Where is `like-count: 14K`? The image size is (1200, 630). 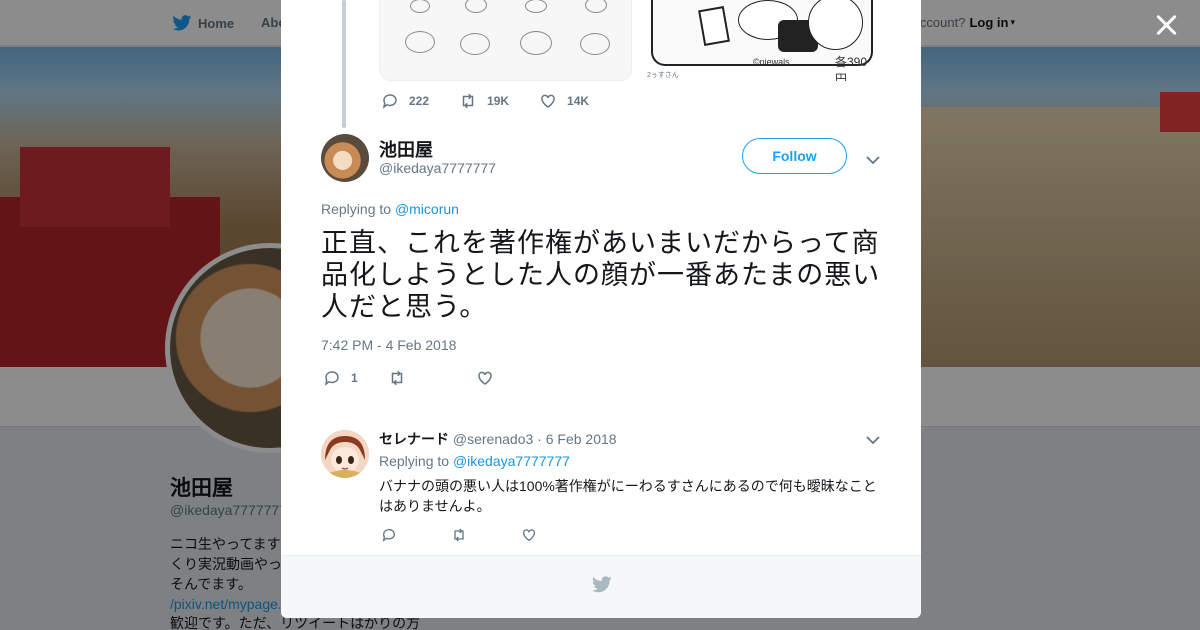
like-count: 14K is located at coordinates (578, 101).